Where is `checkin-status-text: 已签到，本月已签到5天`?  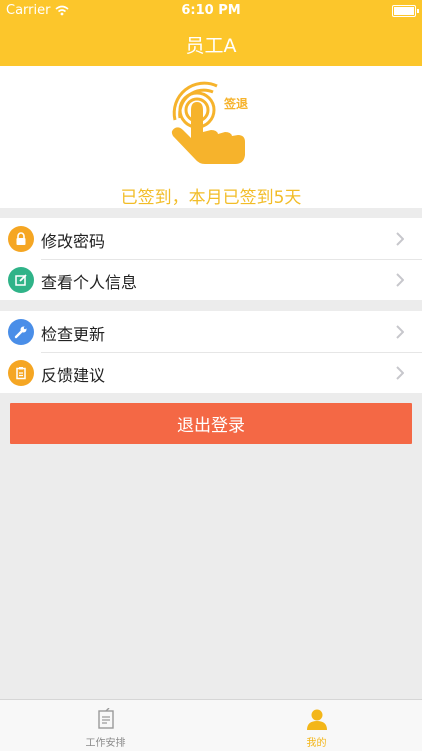
checkin-status-text: 已签到，本月已签到5天 is located at coordinates (211, 198).